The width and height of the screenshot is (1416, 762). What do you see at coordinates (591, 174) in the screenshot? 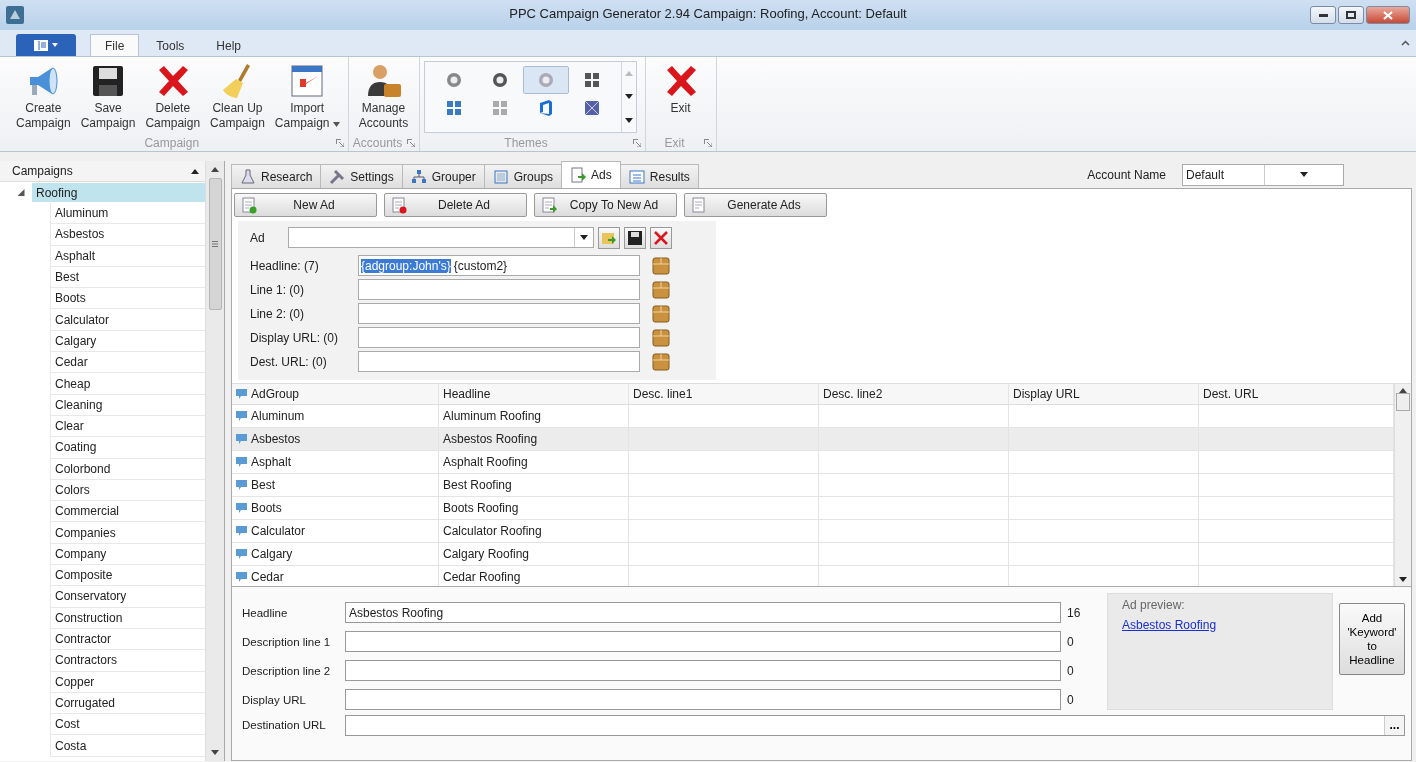
I see `tab: Ads` at bounding box center [591, 174].